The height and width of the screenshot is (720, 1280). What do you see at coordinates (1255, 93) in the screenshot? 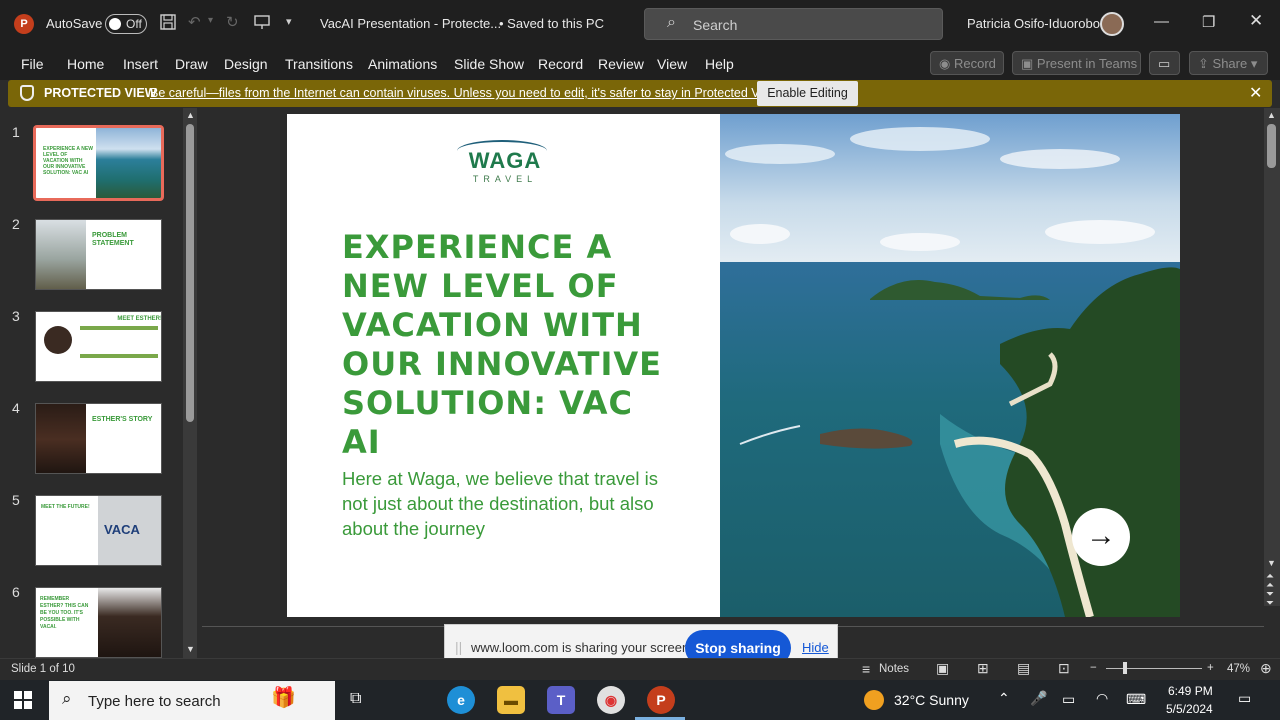
I see `close-icon: ✕` at bounding box center [1255, 93].